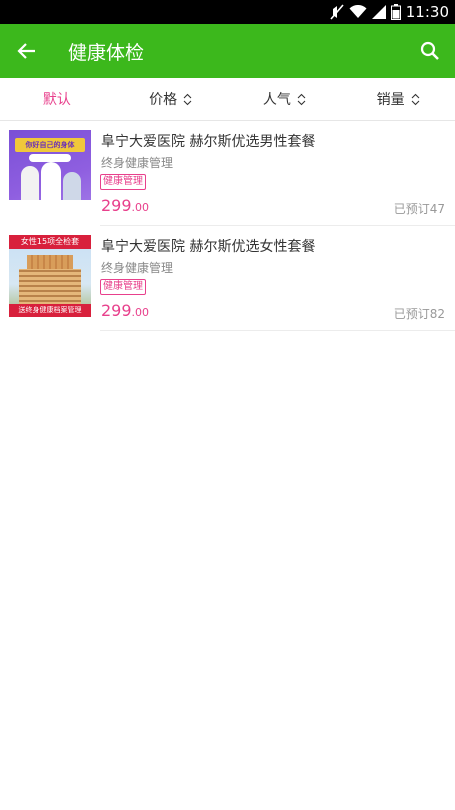  Describe the element at coordinates (163, 100) in the screenshot. I see `sort-price-label: 价格` at that location.